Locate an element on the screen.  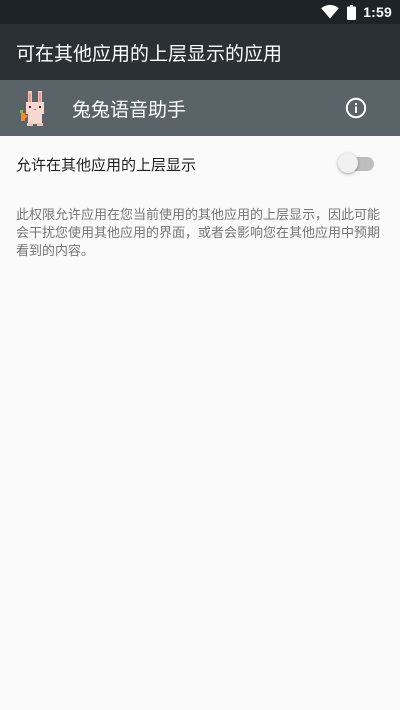
app-name: 兔兔语音助手 is located at coordinates (129, 109).